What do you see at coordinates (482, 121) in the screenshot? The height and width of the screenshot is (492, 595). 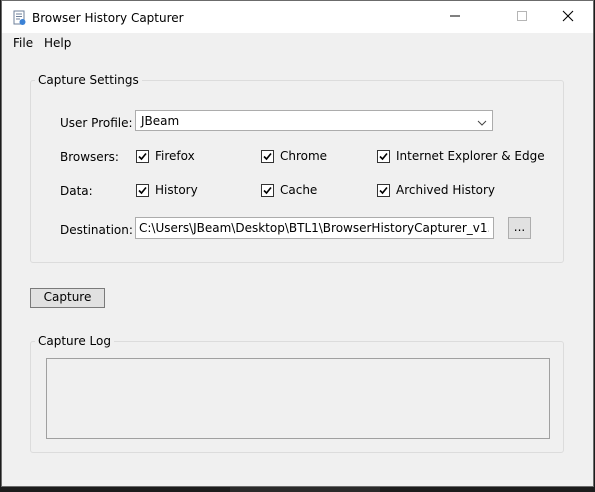 I see `chevron-down-icon` at bounding box center [482, 121].